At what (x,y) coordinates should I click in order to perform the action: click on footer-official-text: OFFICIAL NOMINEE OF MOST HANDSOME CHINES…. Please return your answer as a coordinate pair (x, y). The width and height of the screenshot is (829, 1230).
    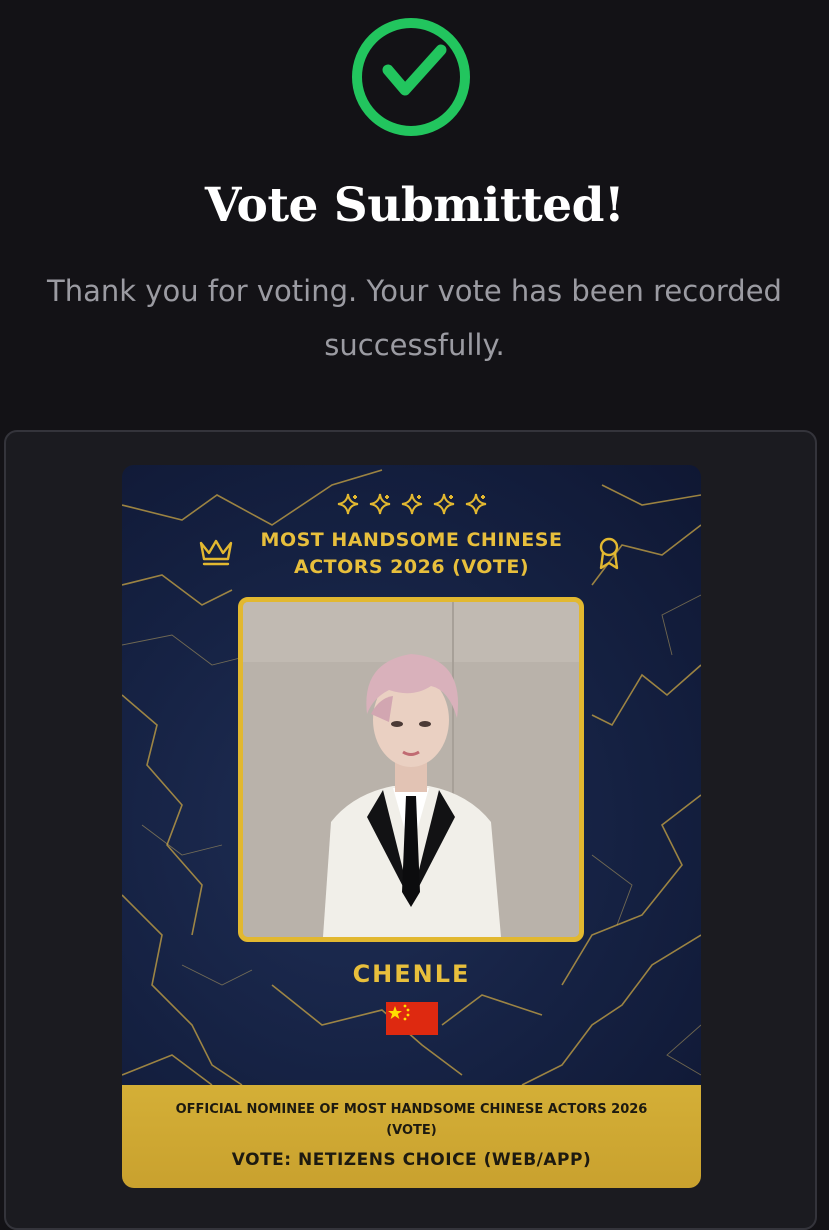
    Looking at the image, I should click on (411, 1113).